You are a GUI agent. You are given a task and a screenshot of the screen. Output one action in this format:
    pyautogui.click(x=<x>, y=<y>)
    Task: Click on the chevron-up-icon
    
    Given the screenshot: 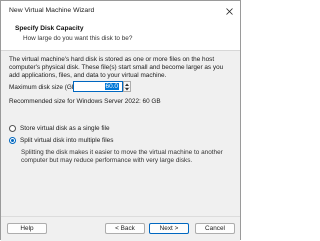 What is the action you would take?
    pyautogui.click(x=127, y=84)
    